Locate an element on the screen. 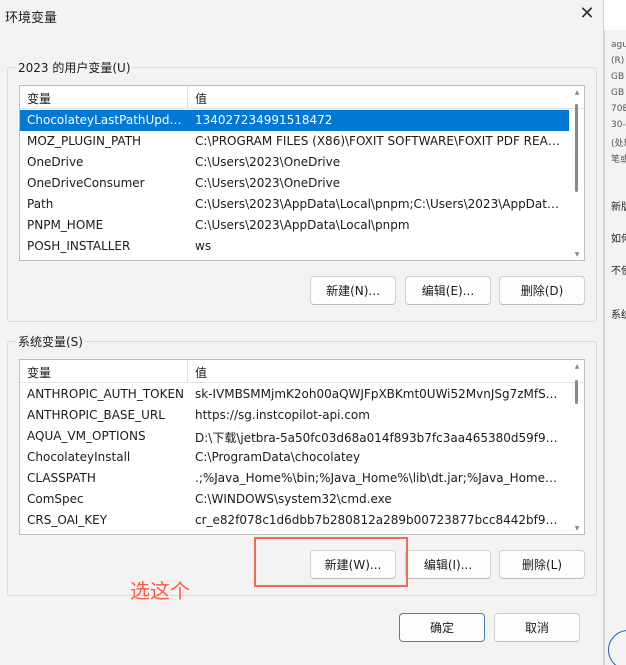 The width and height of the screenshot is (626, 665). background-text-fragment: 新版 is located at coordinates (618, 207).